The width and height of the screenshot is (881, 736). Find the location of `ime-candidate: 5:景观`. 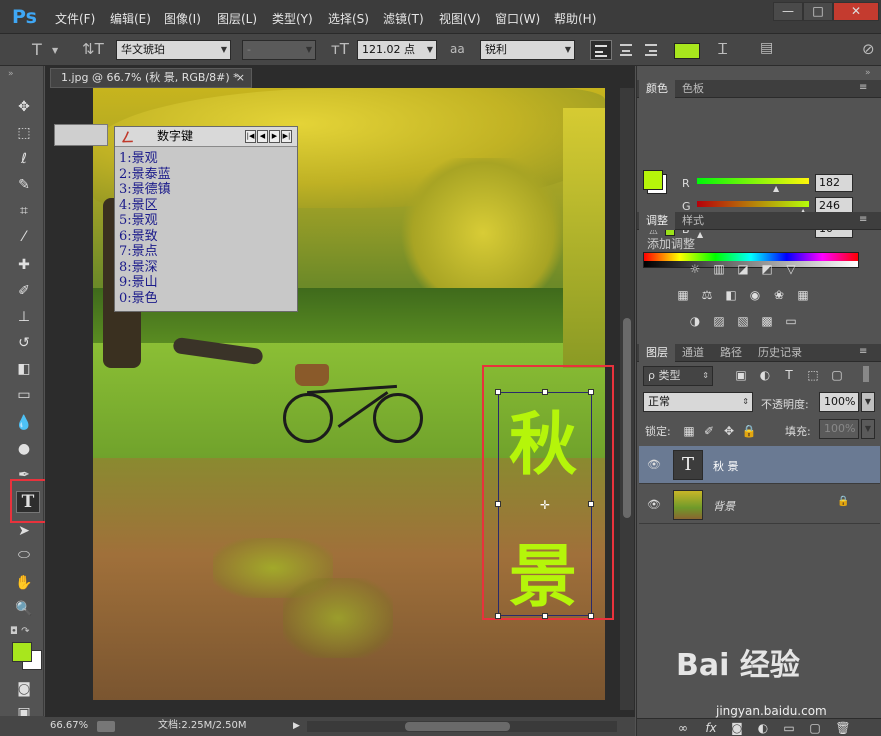

ime-candidate: 5:景观 is located at coordinates (138, 220).